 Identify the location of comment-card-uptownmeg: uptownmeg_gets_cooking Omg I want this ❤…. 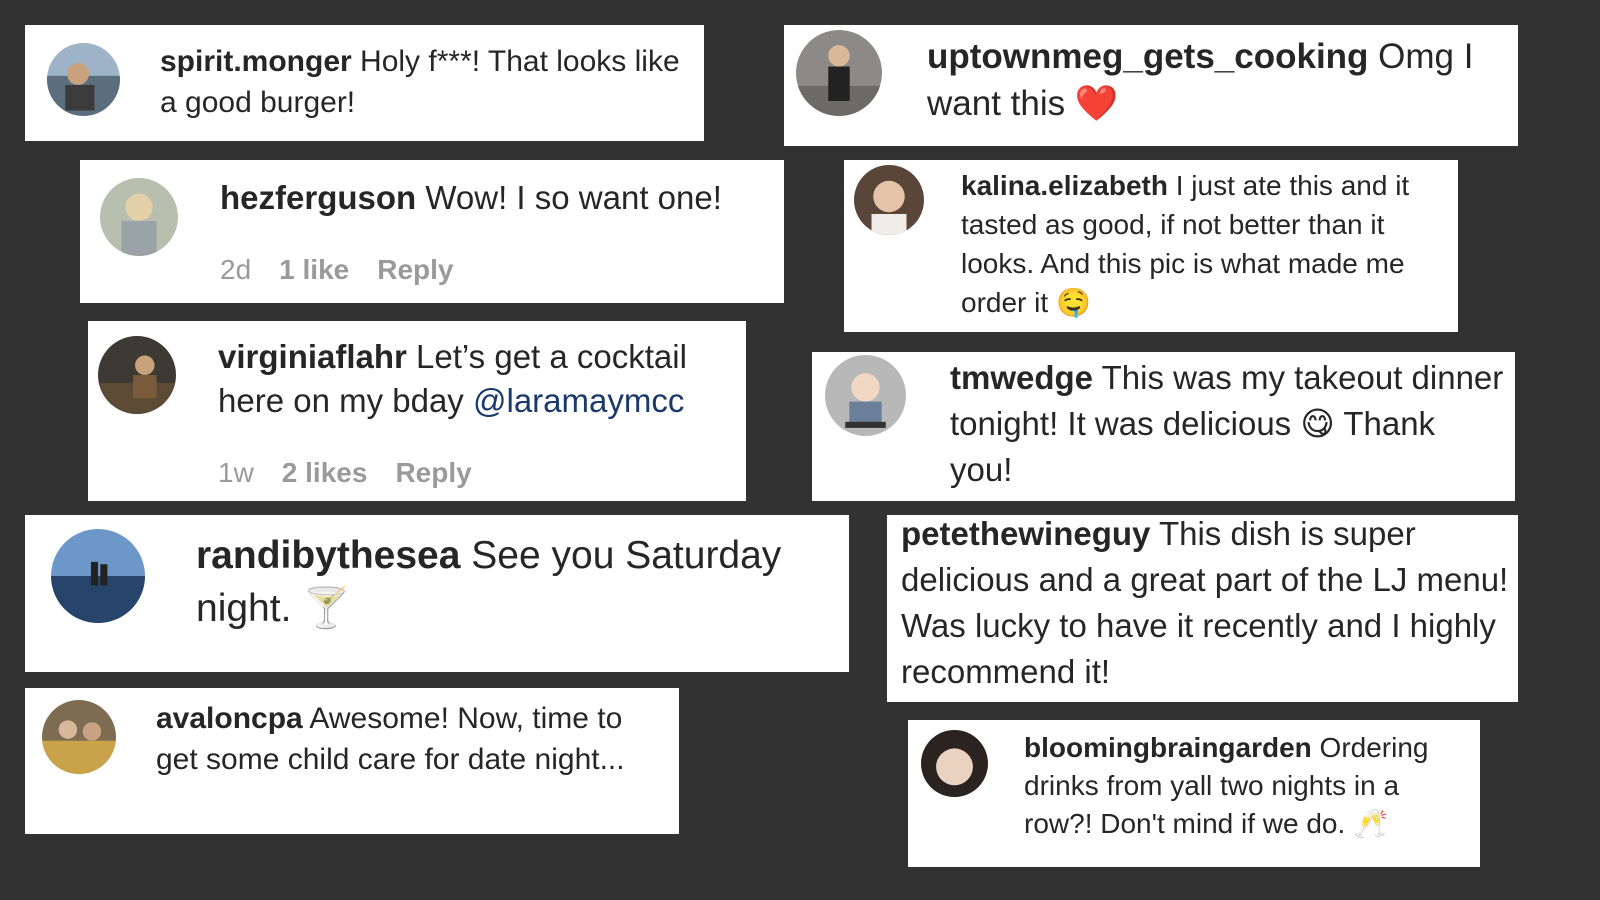
(1151, 85).